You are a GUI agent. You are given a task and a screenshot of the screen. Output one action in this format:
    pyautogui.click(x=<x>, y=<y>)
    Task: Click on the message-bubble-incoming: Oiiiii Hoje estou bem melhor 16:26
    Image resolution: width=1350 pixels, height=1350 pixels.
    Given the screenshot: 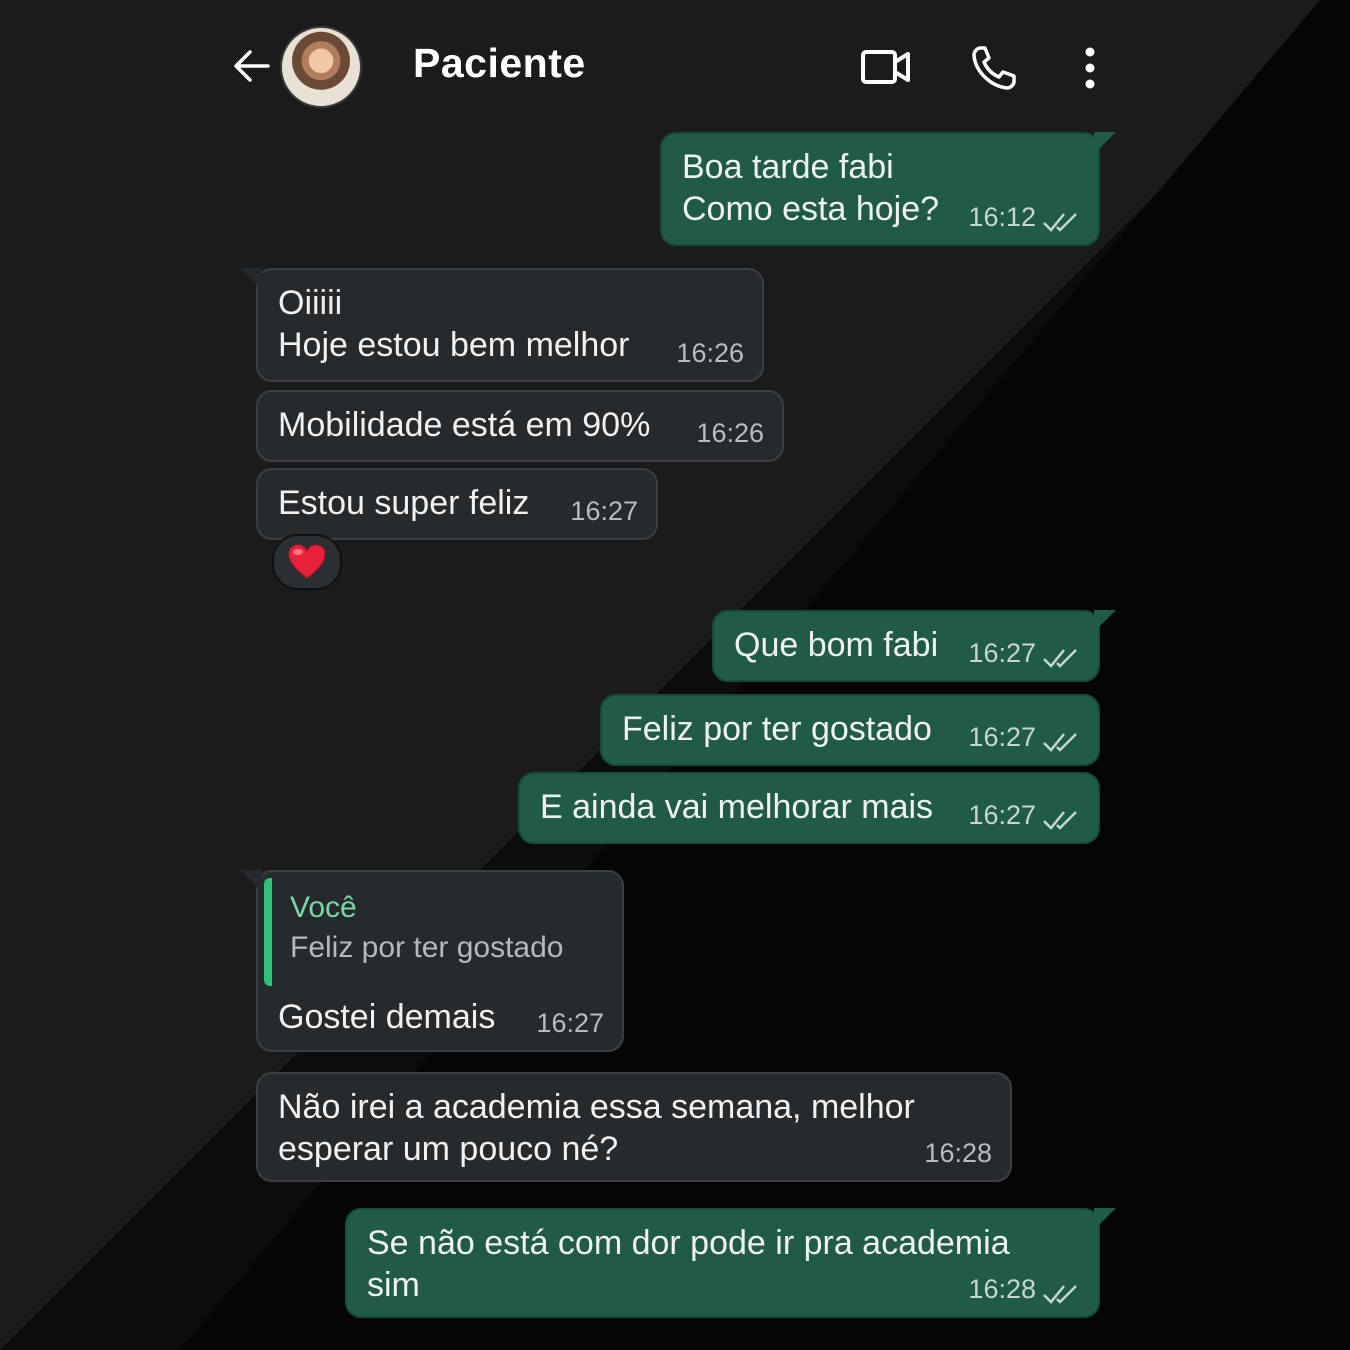 What is the action you would take?
    pyautogui.click(x=502, y=325)
    